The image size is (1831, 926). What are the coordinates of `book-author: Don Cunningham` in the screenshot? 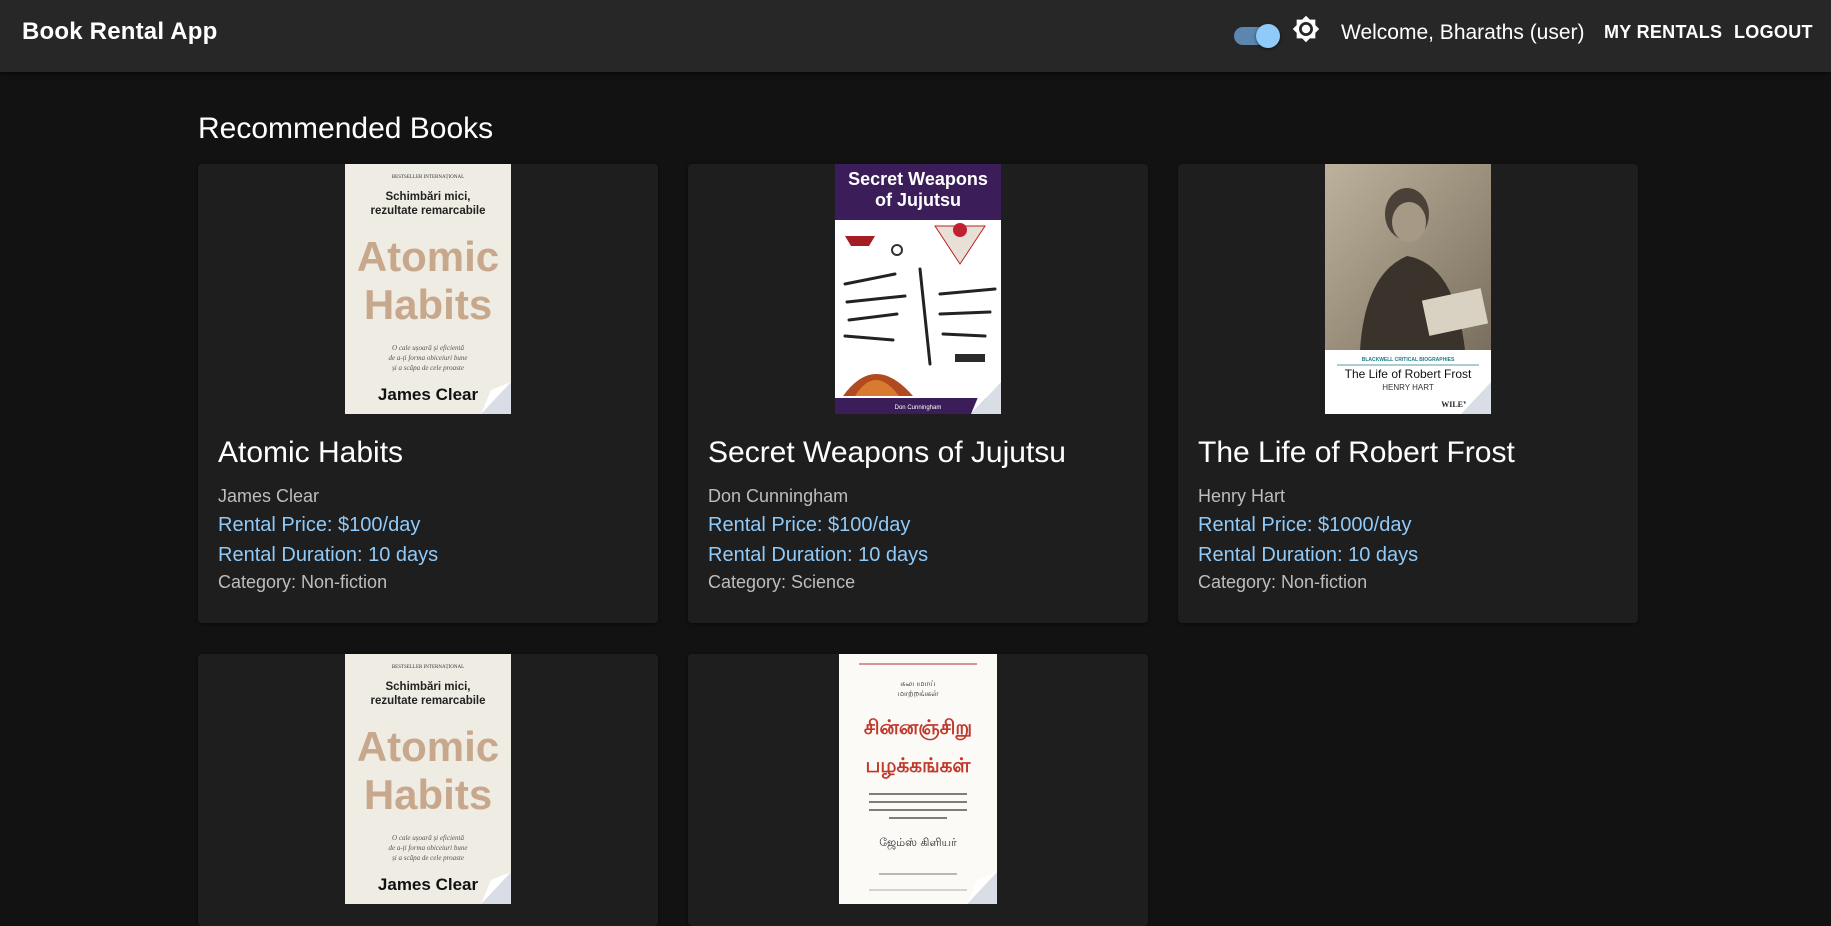 It's located at (778, 496).